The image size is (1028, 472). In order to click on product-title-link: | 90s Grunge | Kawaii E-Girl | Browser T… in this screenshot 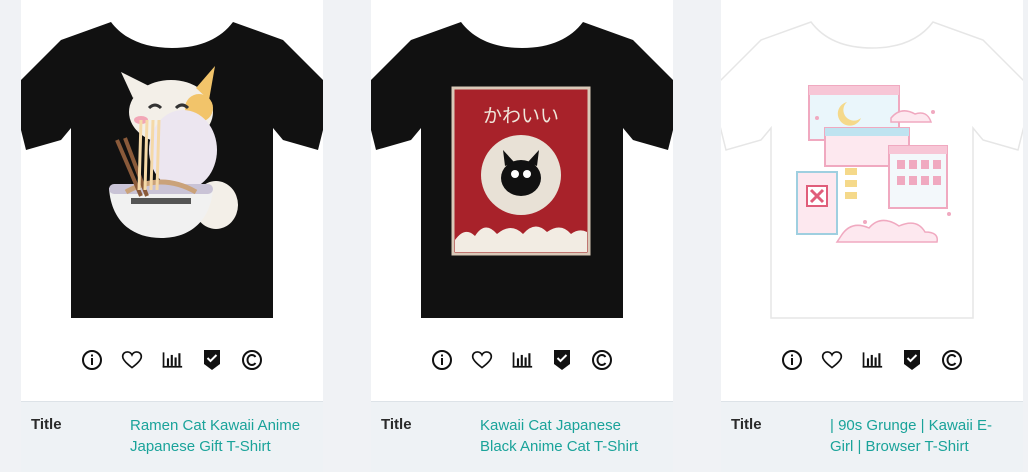, I will do `click(920, 436)`.